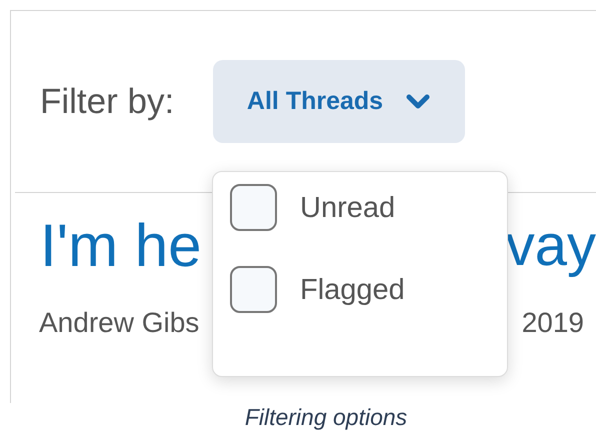 The image size is (596, 431). Describe the element at coordinates (352, 289) in the screenshot. I see `option-label: Flagged` at that location.